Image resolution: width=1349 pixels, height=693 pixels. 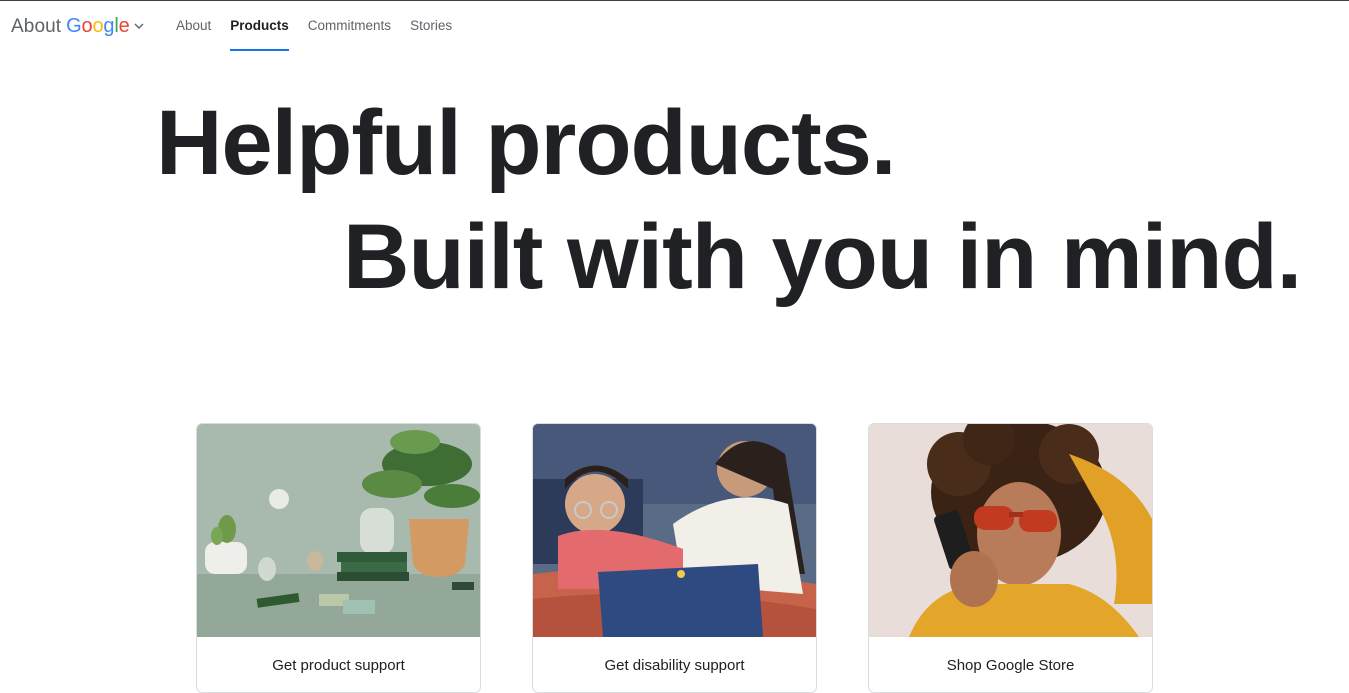 What do you see at coordinates (338, 665) in the screenshot?
I see `card-label: Get product support` at bounding box center [338, 665].